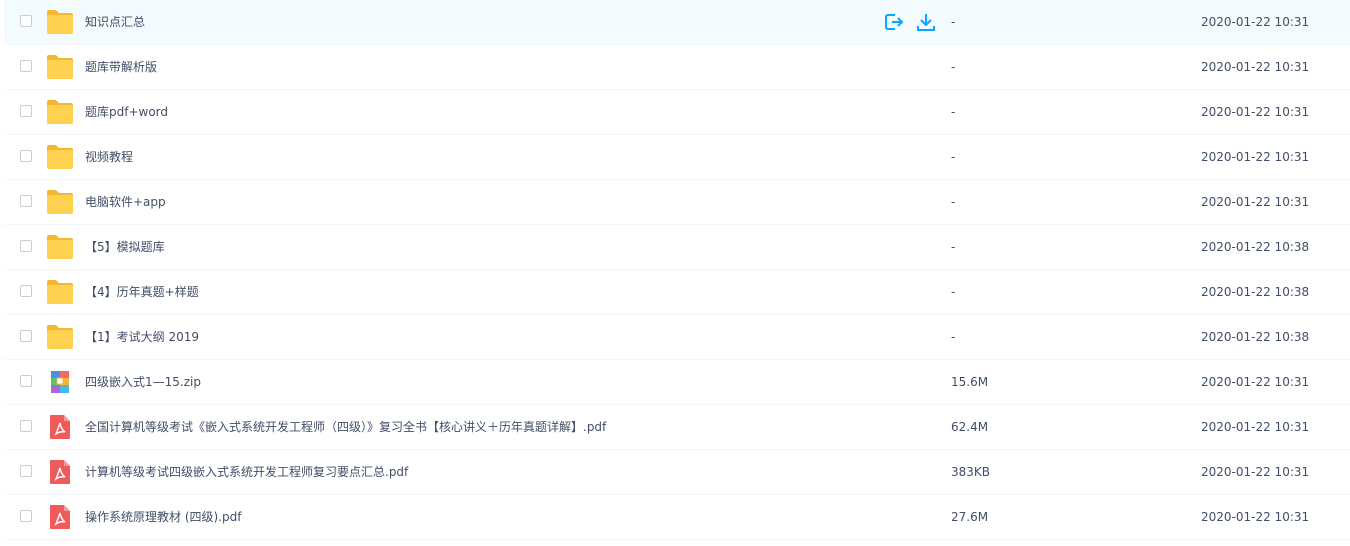  I want to click on file-name: 四级嵌入式1—15.zip, so click(143, 382).